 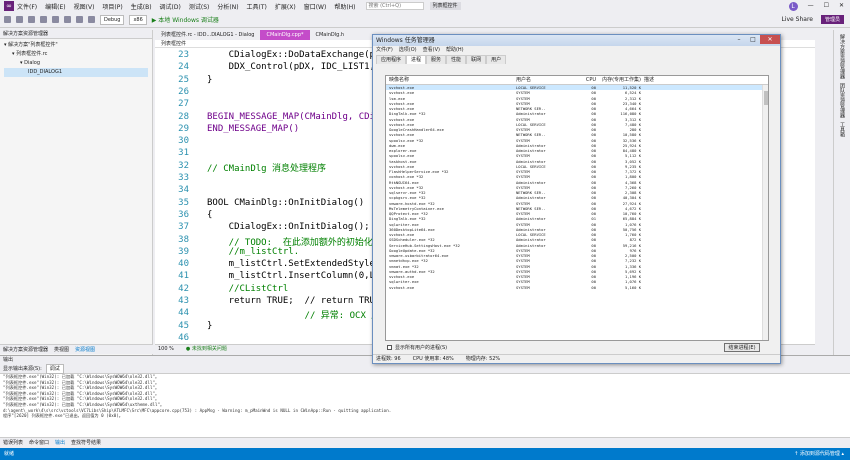 What do you see at coordinates (766, 98) in the screenshot?
I see `scrollbar-thumb` at bounding box center [766, 98].